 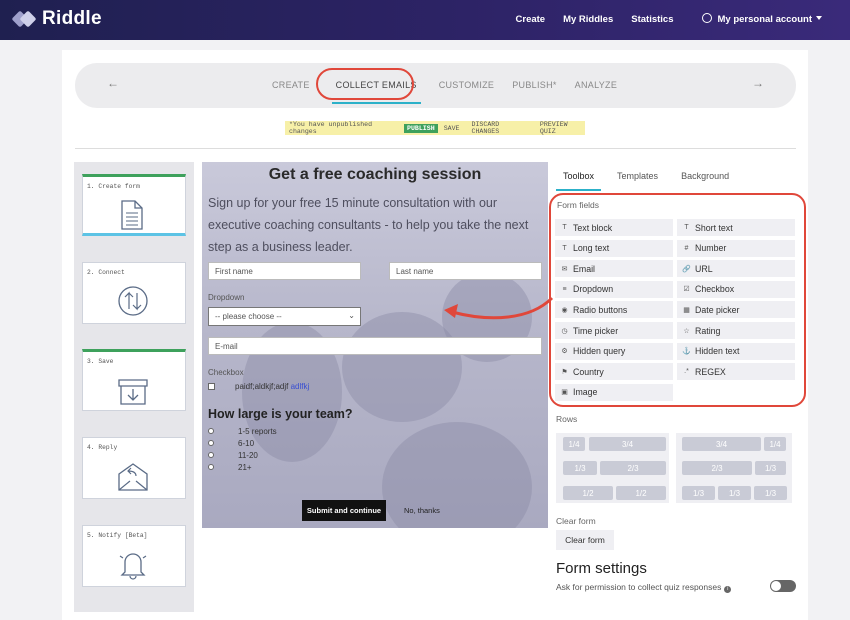 What do you see at coordinates (133, 477) in the screenshot?
I see `reply-envelope-icon` at bounding box center [133, 477].